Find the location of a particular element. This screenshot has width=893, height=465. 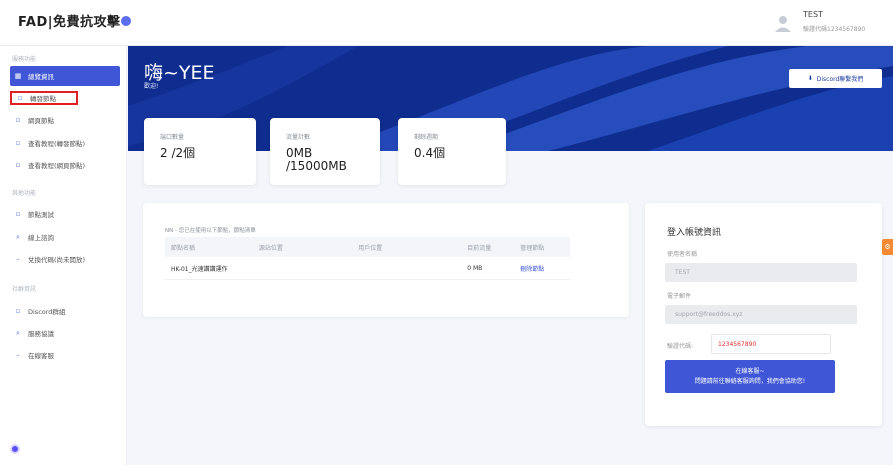

column-header: 目前流量 is located at coordinates (488, 247).